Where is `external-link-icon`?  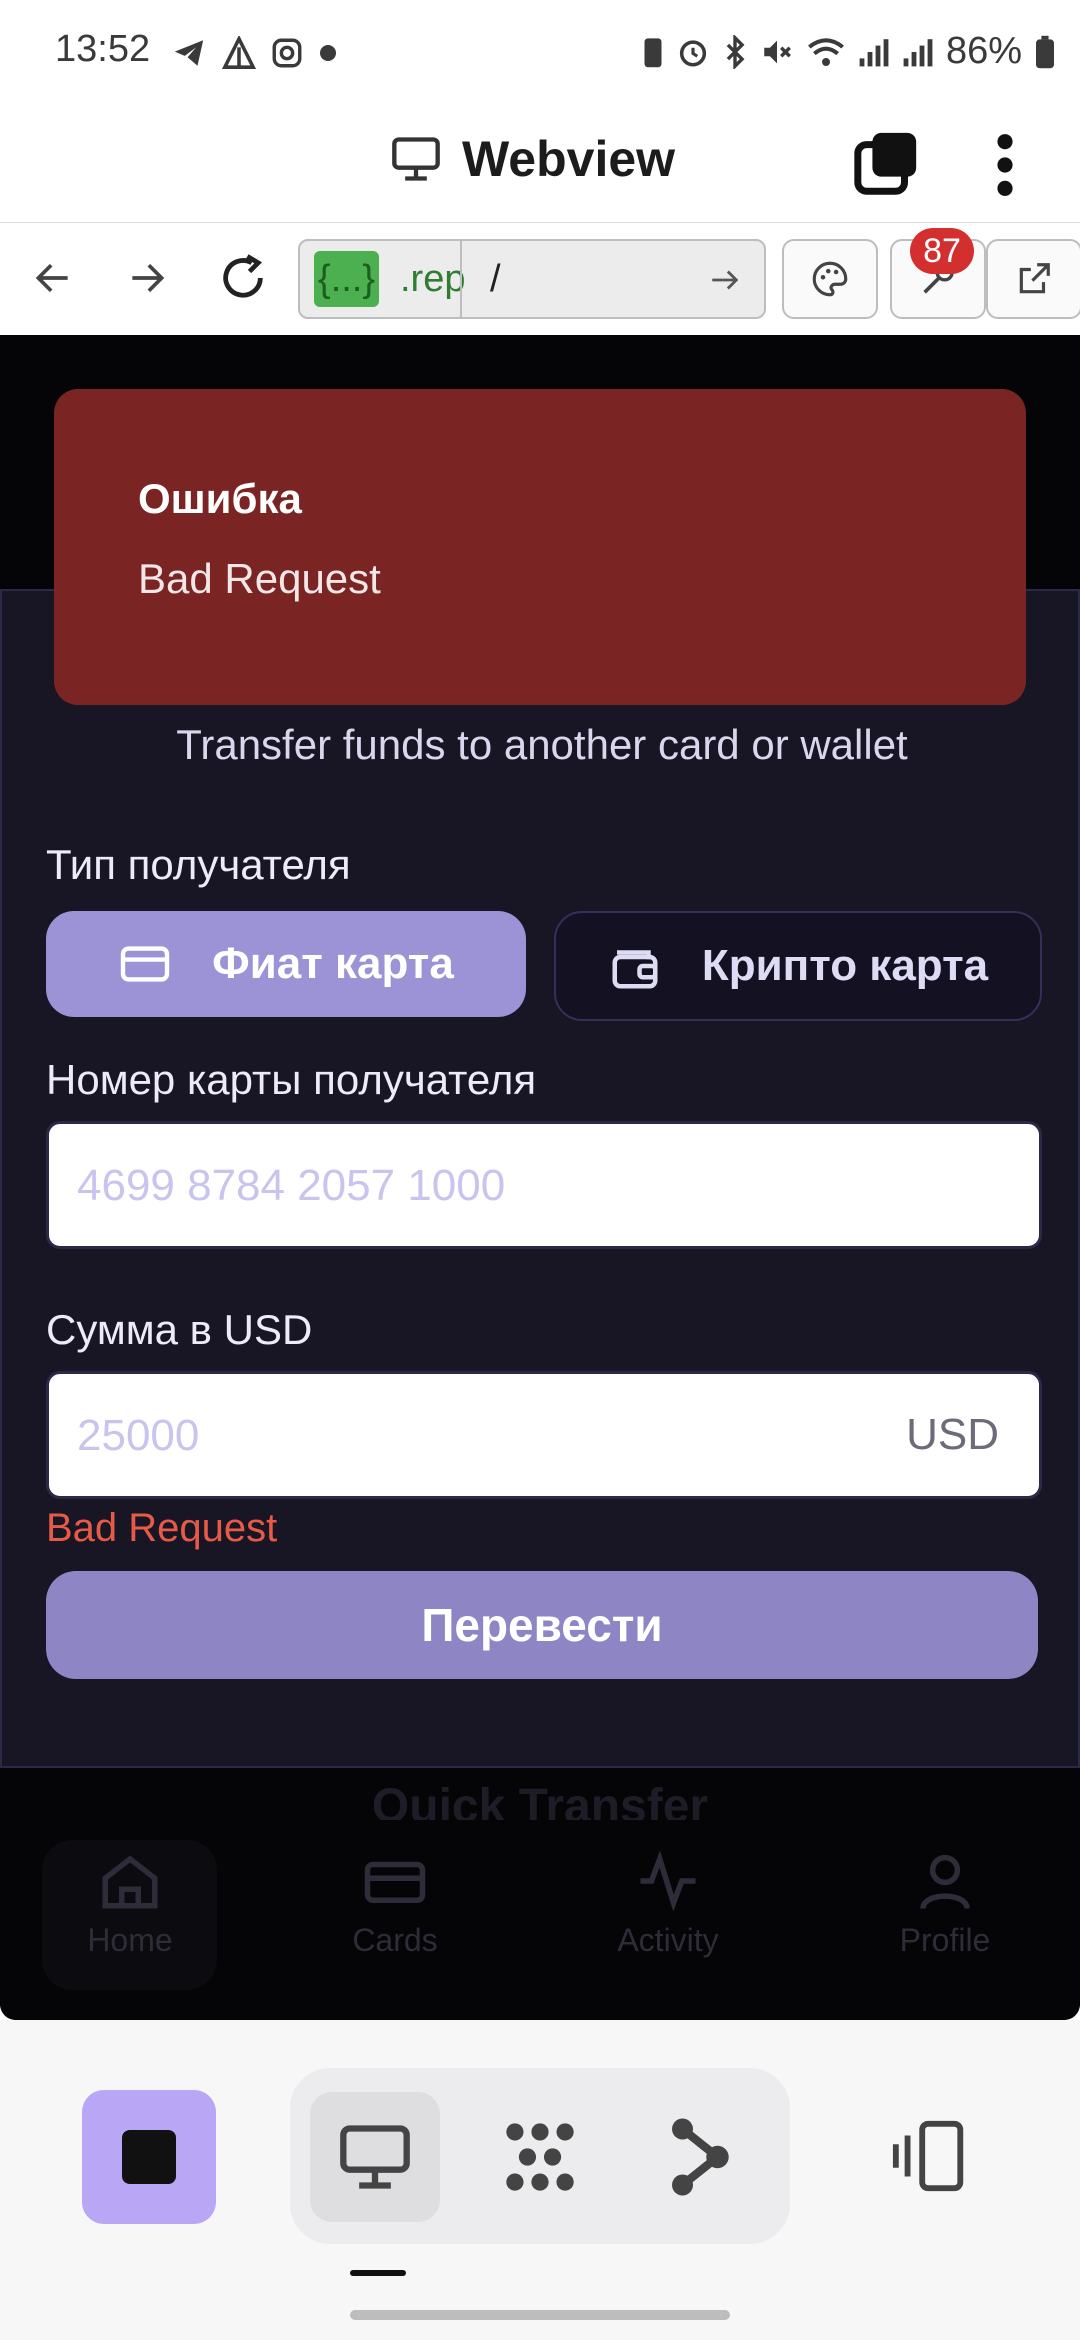
external-link-icon is located at coordinates (1034, 278).